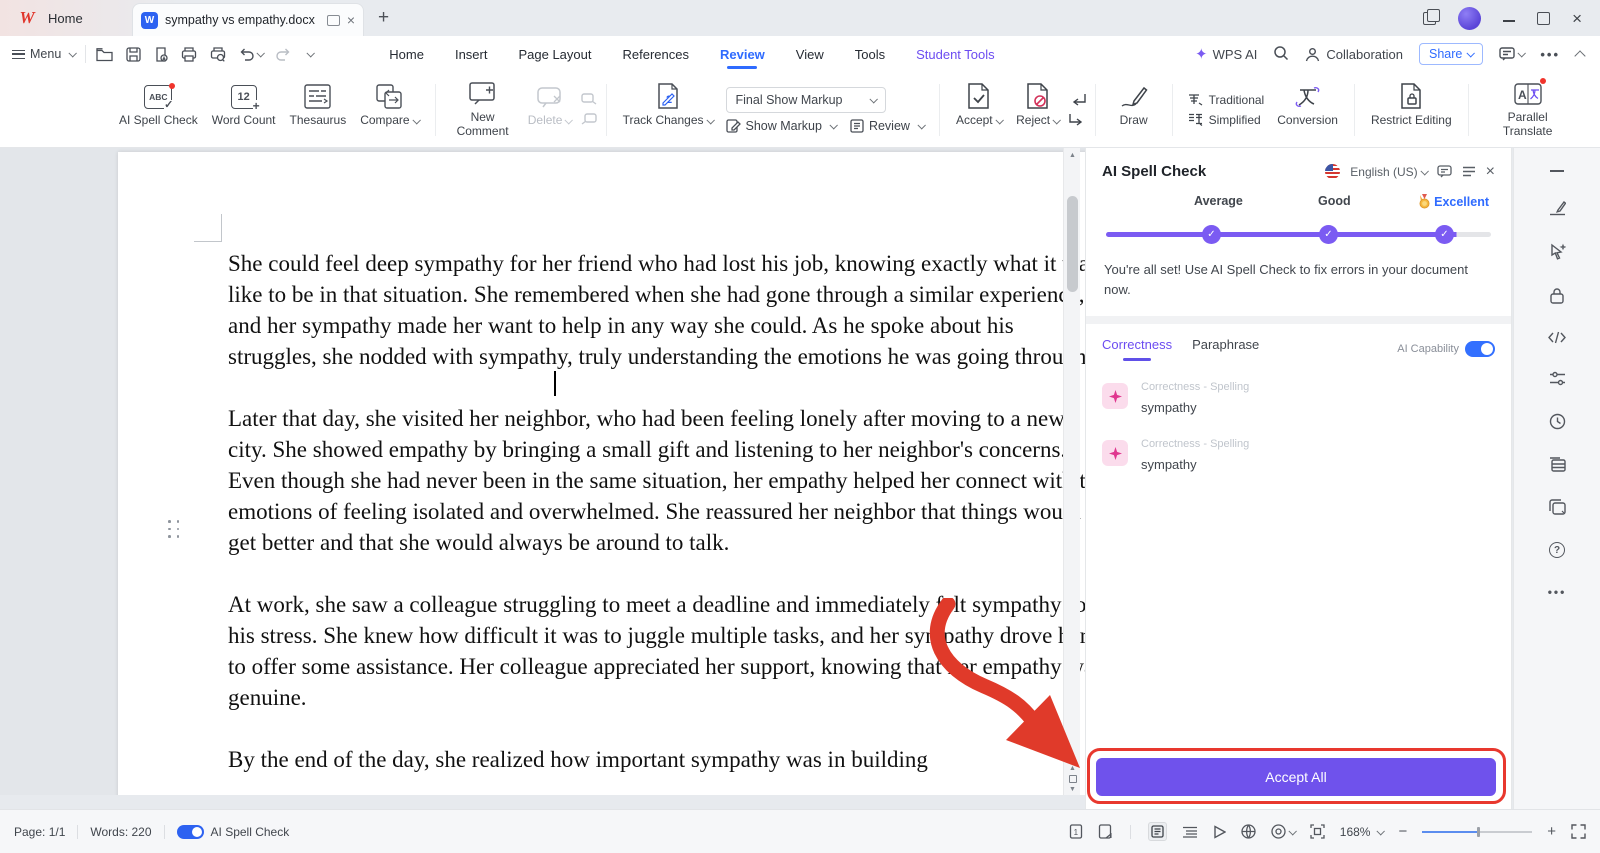  What do you see at coordinates (1076, 831) in the screenshot?
I see `page-view-icon: 1` at bounding box center [1076, 831].